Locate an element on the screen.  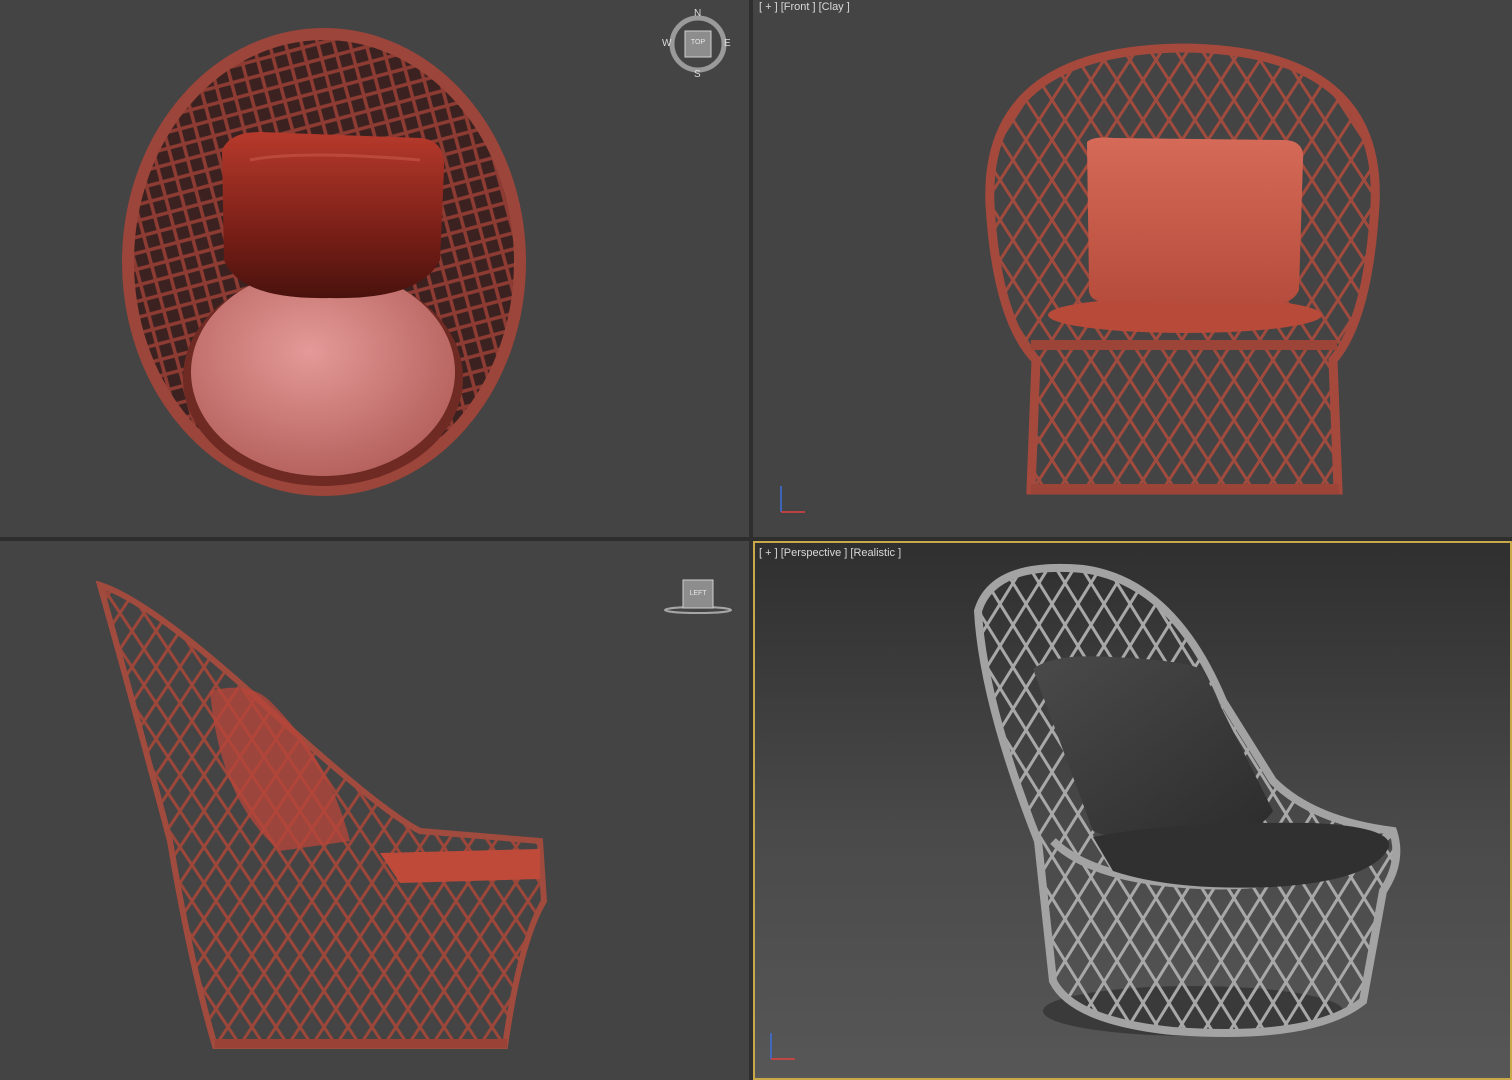
viewcube-face-label: LEFT is located at coordinates (698, 593).